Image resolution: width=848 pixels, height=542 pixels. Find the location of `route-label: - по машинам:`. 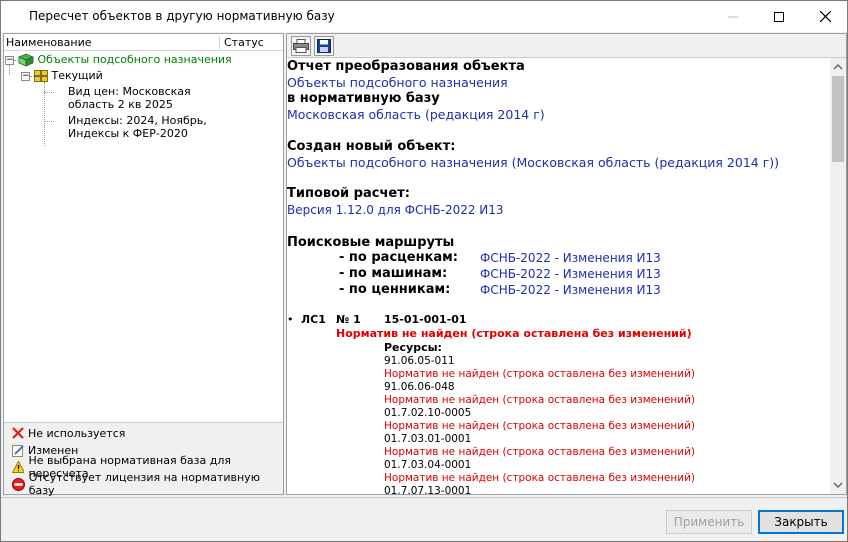

route-label: - по машинам: is located at coordinates (393, 273).